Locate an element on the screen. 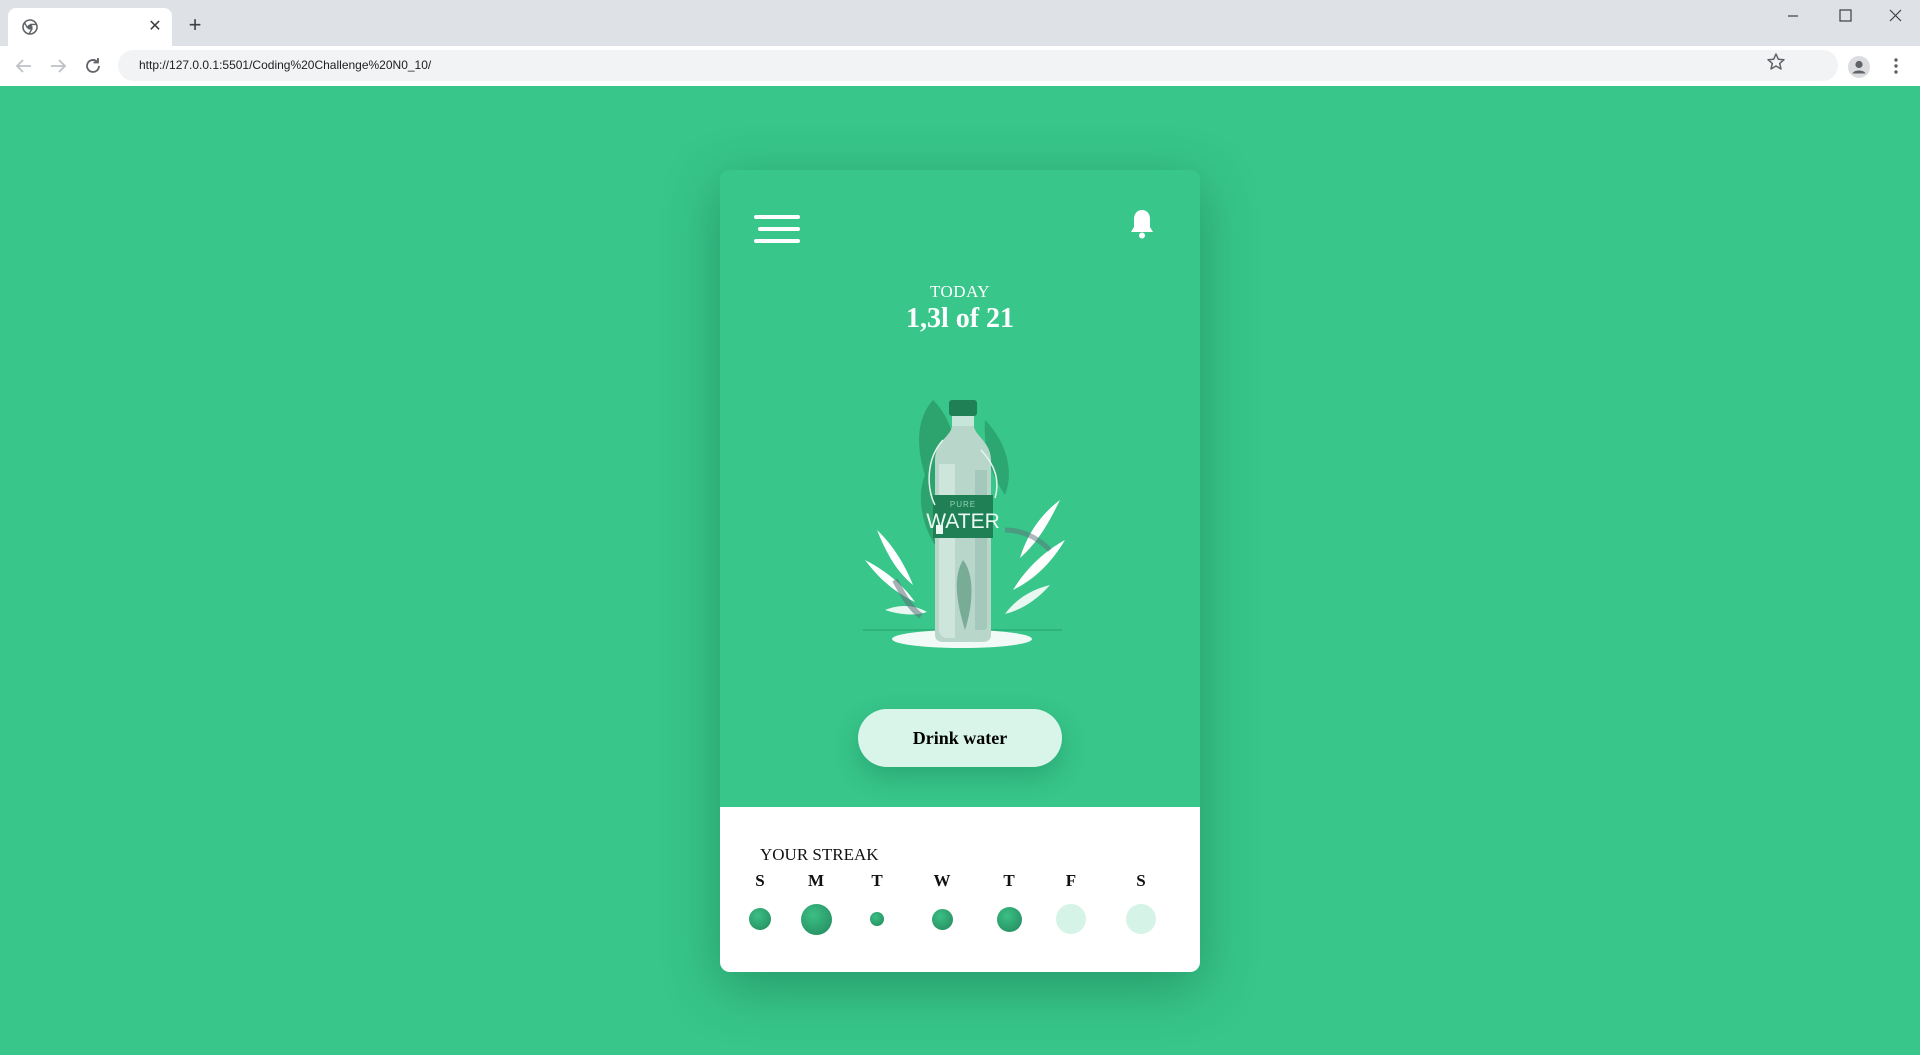 This screenshot has height=1055, width=1920. maximize-icon is located at coordinates (1845, 16).